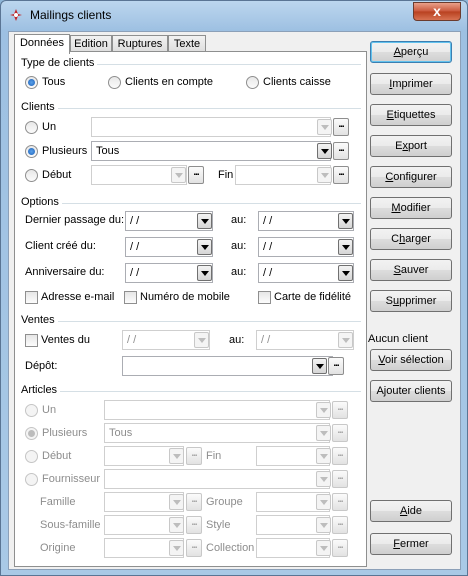 The width and height of the screenshot is (468, 576). I want to click on accel-key: M, so click(396, 208).